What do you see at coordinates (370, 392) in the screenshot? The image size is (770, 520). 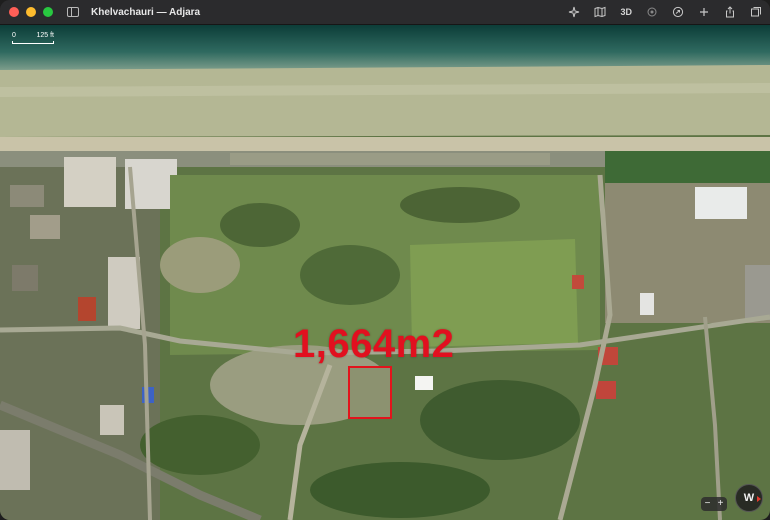 I see `plot-outline` at bounding box center [370, 392].